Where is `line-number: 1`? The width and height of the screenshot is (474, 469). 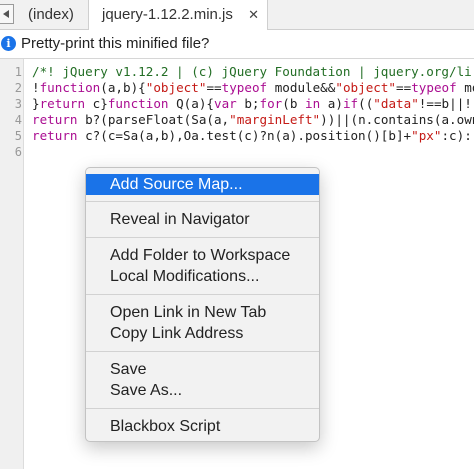
line-number: 1 is located at coordinates (18, 72).